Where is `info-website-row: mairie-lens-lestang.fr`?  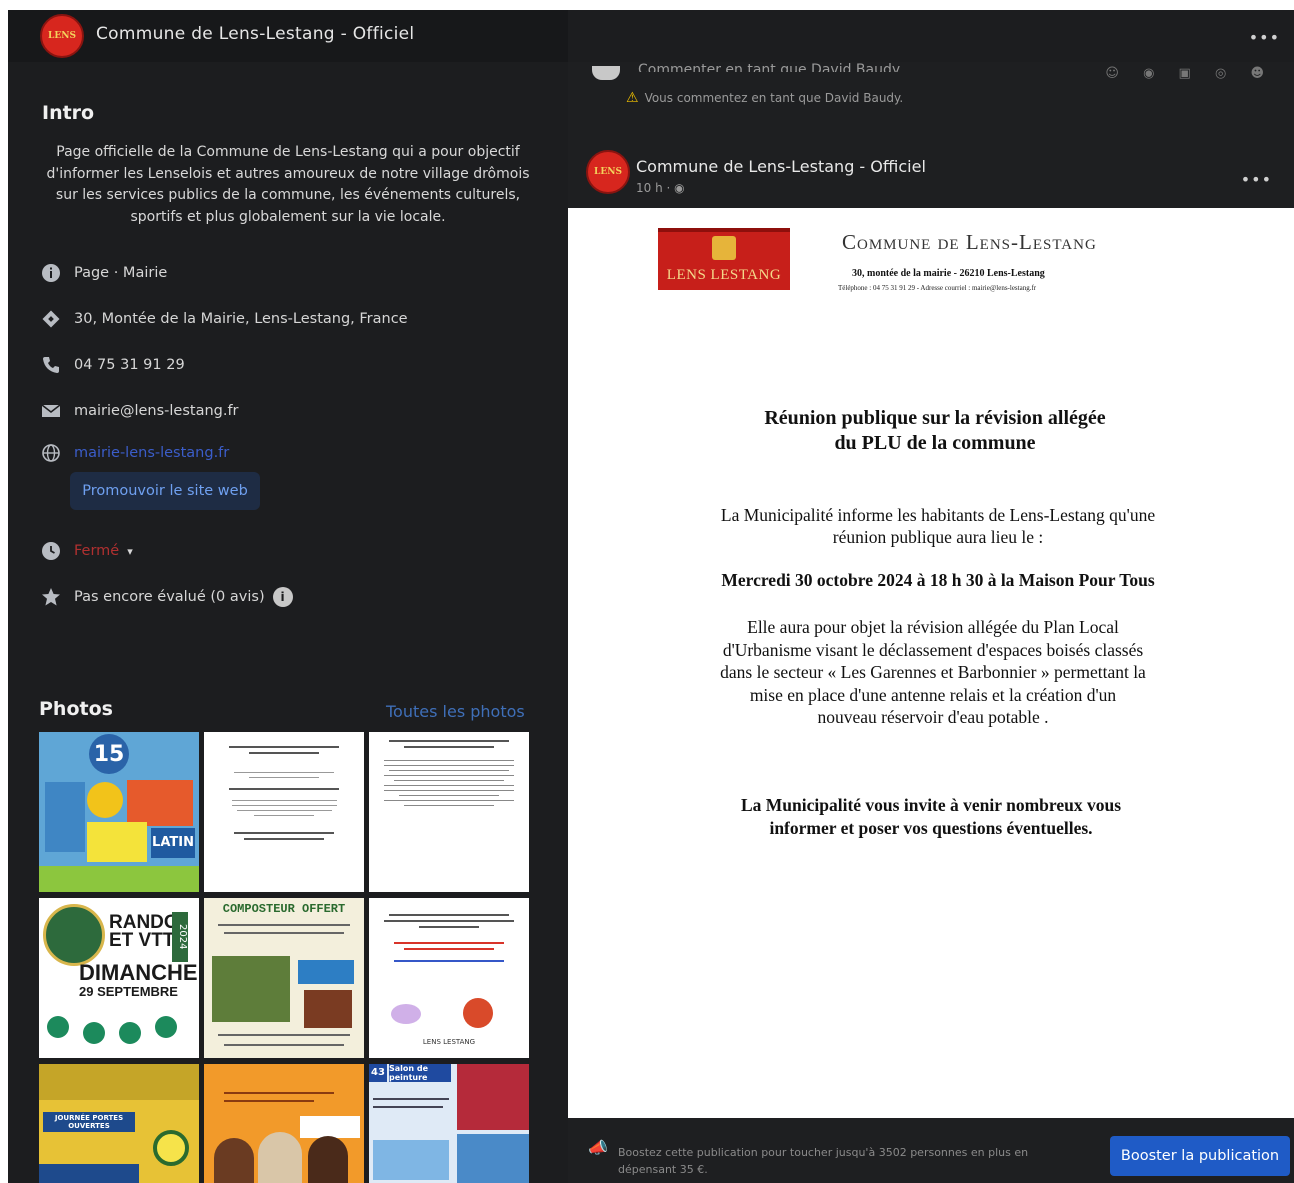 info-website-row: mairie-lens-lestang.fr is located at coordinates (134, 453).